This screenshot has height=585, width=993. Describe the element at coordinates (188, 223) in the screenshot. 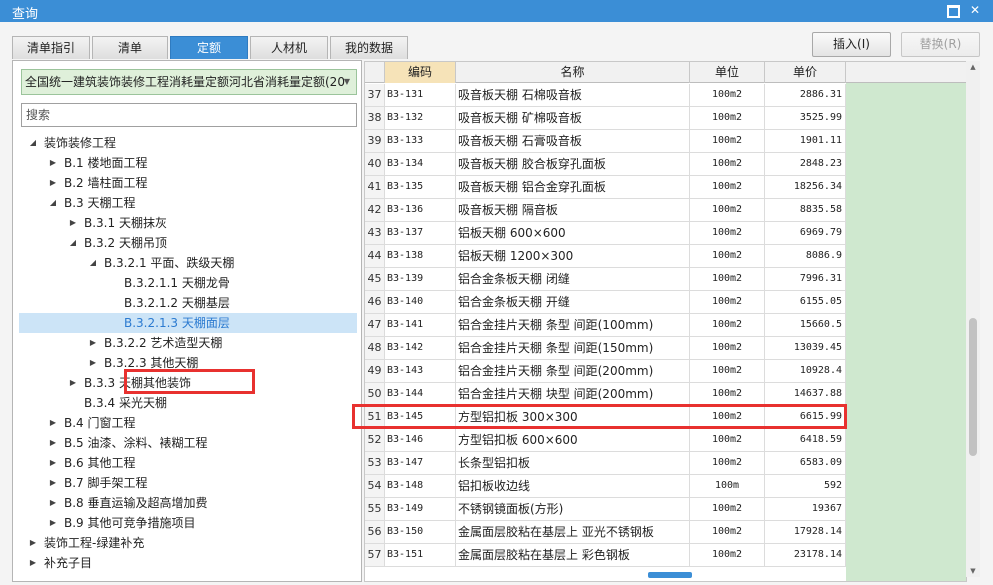

I see `tree-item: ▶ B.3.1 天棚抹灰` at that location.